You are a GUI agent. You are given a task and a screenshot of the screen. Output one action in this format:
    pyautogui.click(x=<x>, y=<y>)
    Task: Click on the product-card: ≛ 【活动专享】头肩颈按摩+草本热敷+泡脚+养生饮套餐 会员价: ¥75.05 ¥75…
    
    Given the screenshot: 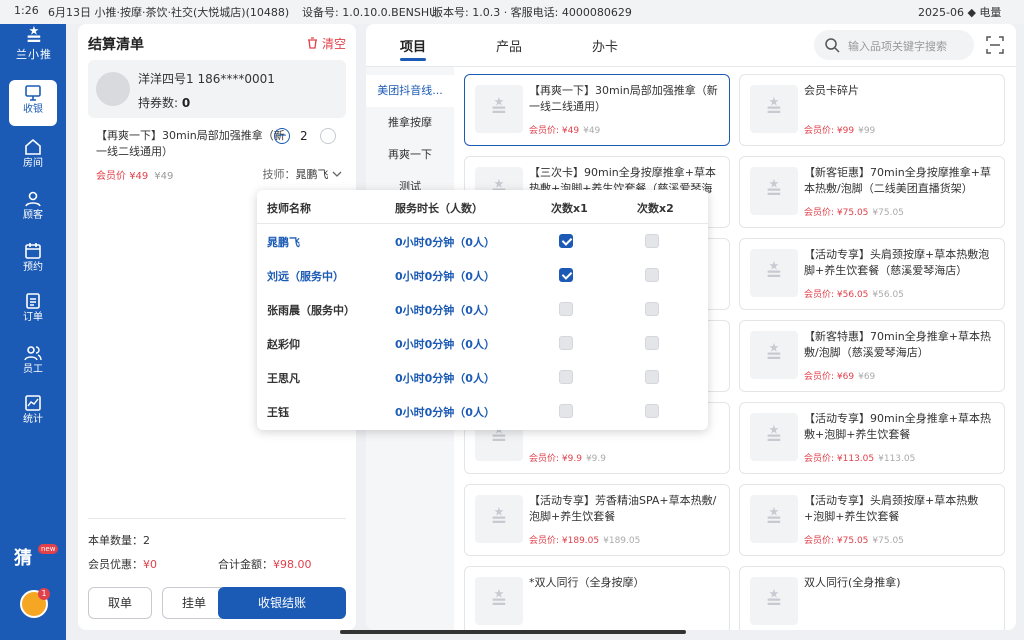 What is the action you would take?
    pyautogui.click(x=872, y=520)
    